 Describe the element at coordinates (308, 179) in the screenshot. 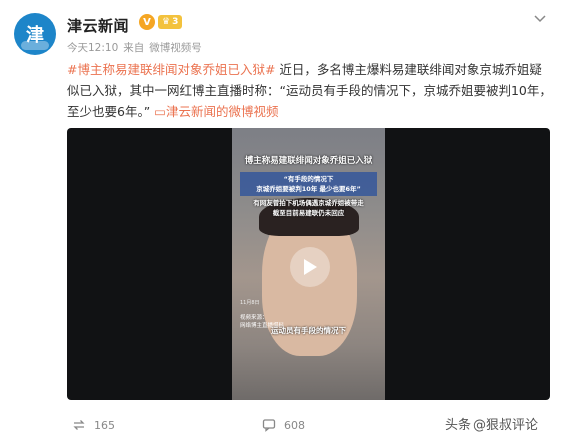

I see `video-quote-line1: “有手段的情况下` at that location.